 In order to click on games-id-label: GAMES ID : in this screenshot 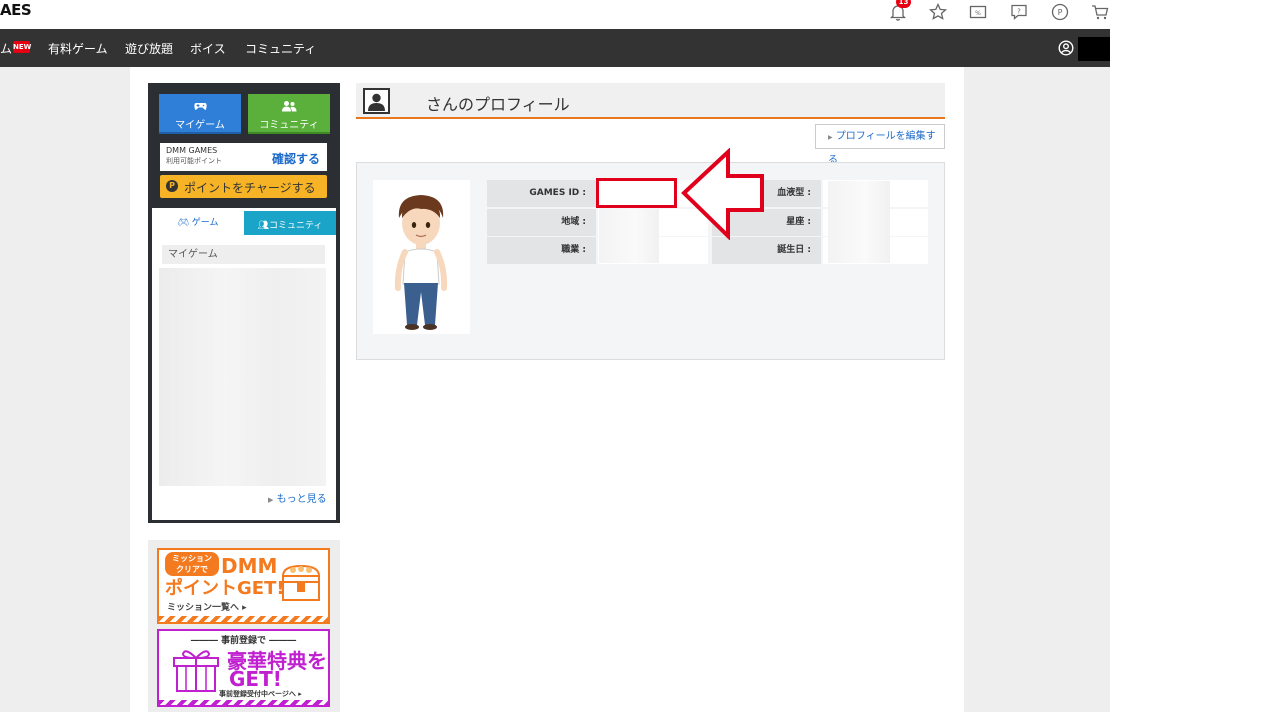, I will do `click(541, 193)`.